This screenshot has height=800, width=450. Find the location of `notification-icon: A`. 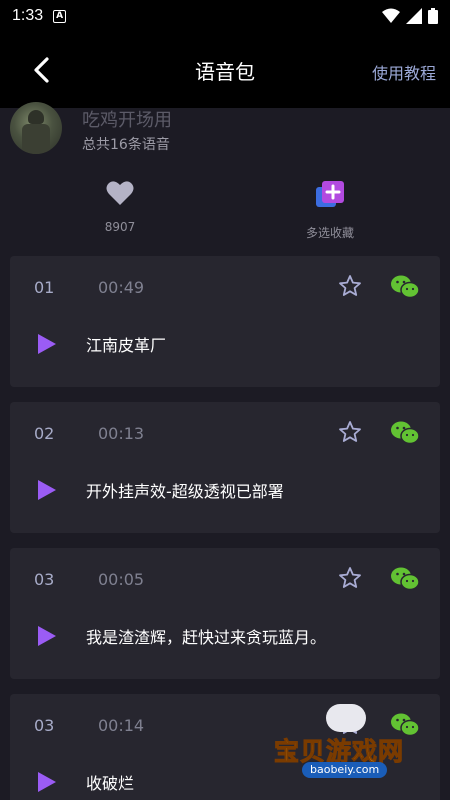

notification-icon: A is located at coordinates (60, 16).